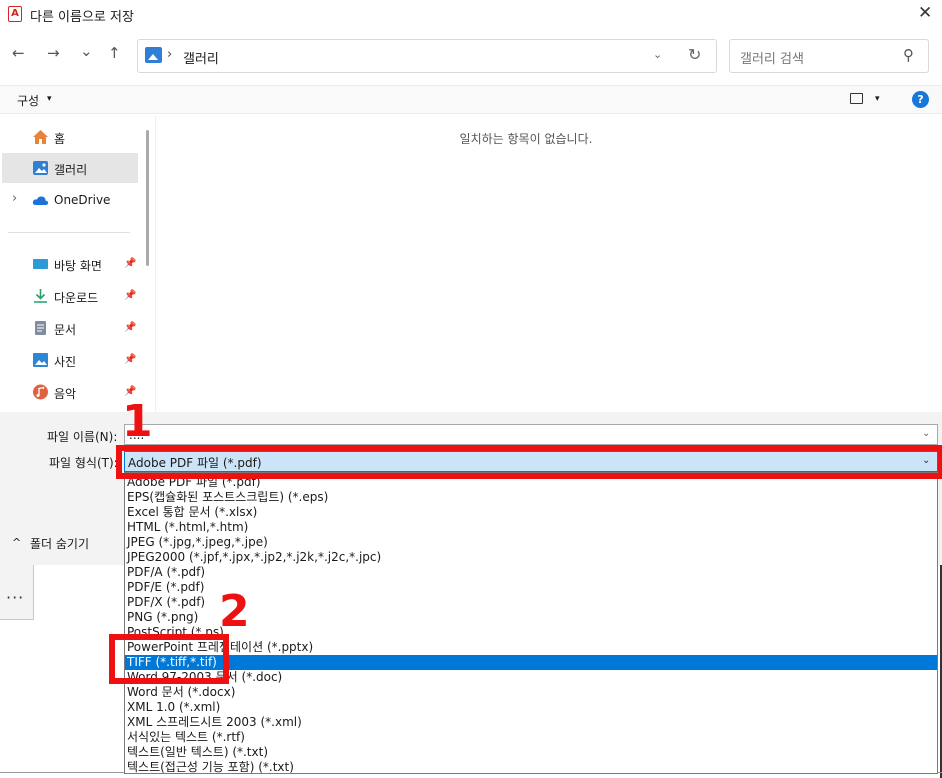 This screenshot has height=778, width=942. I want to click on up-arrow-icon: ↑, so click(114, 53).